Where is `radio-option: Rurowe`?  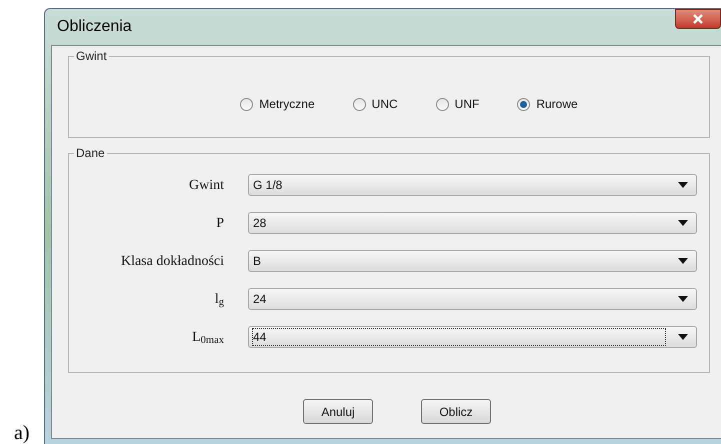
radio-option: Rurowe is located at coordinates (547, 104).